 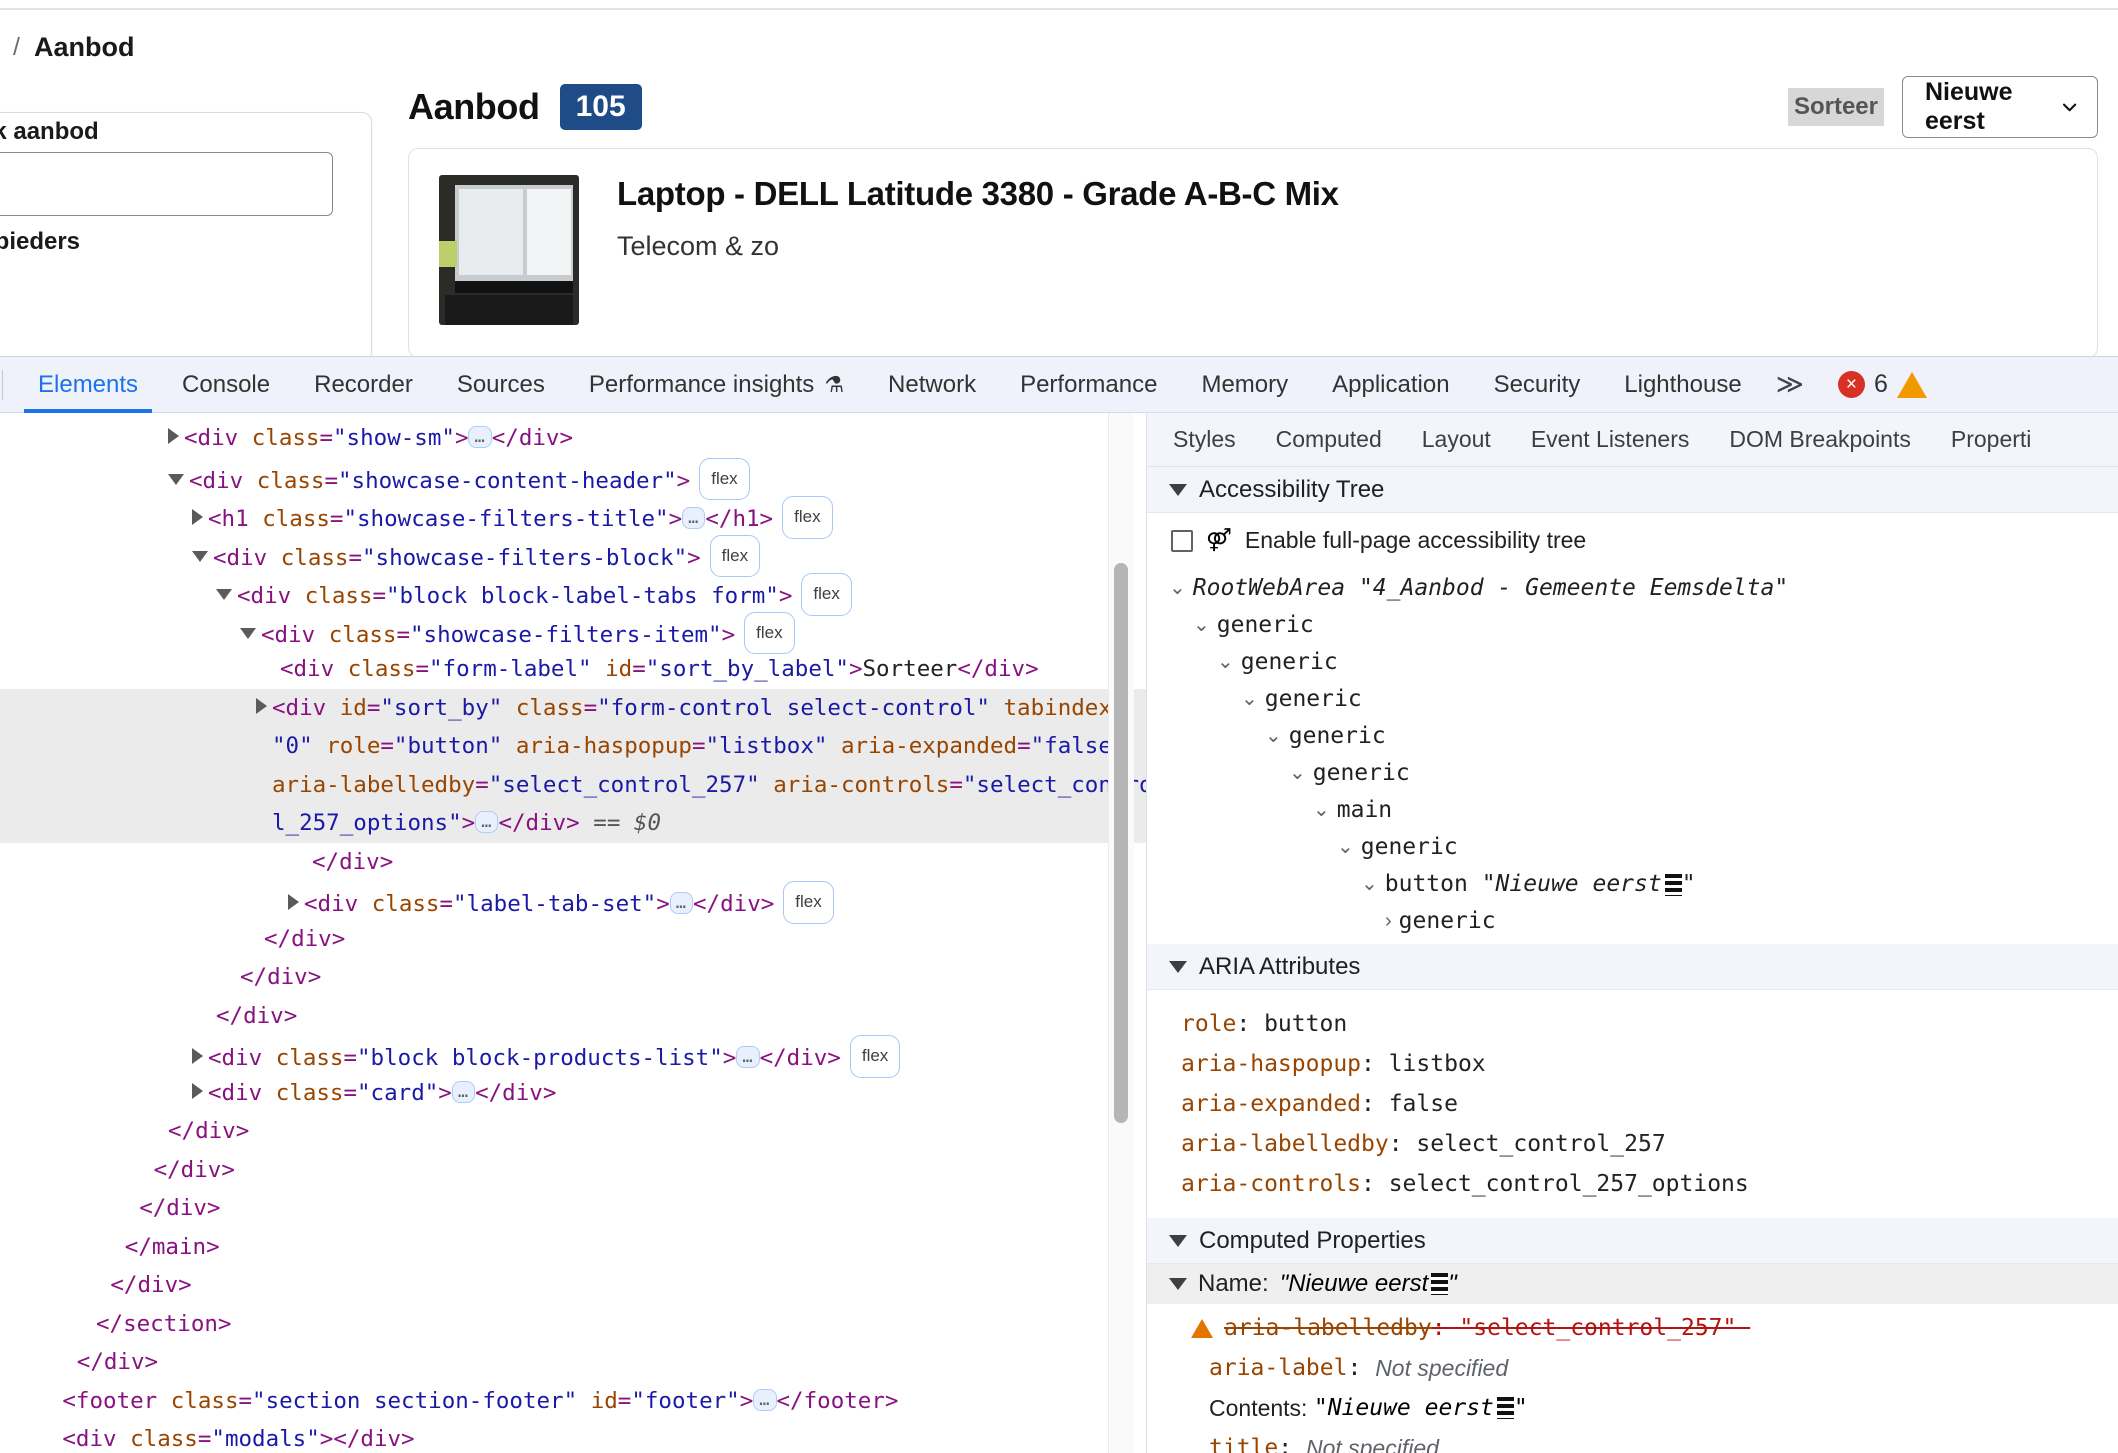 I want to click on dom-node-line: <div class="label-tab-set">… </div> flex, so click(x=573, y=902).